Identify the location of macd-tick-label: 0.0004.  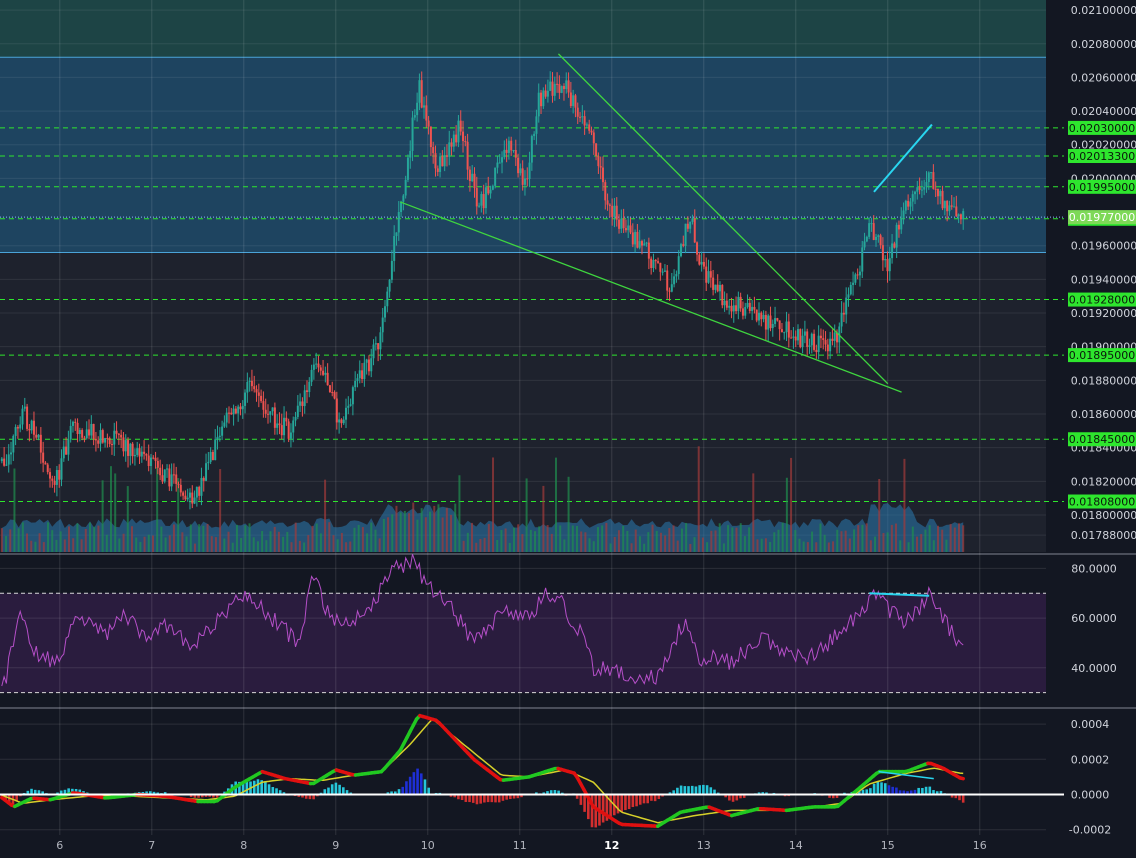
(1090, 724).